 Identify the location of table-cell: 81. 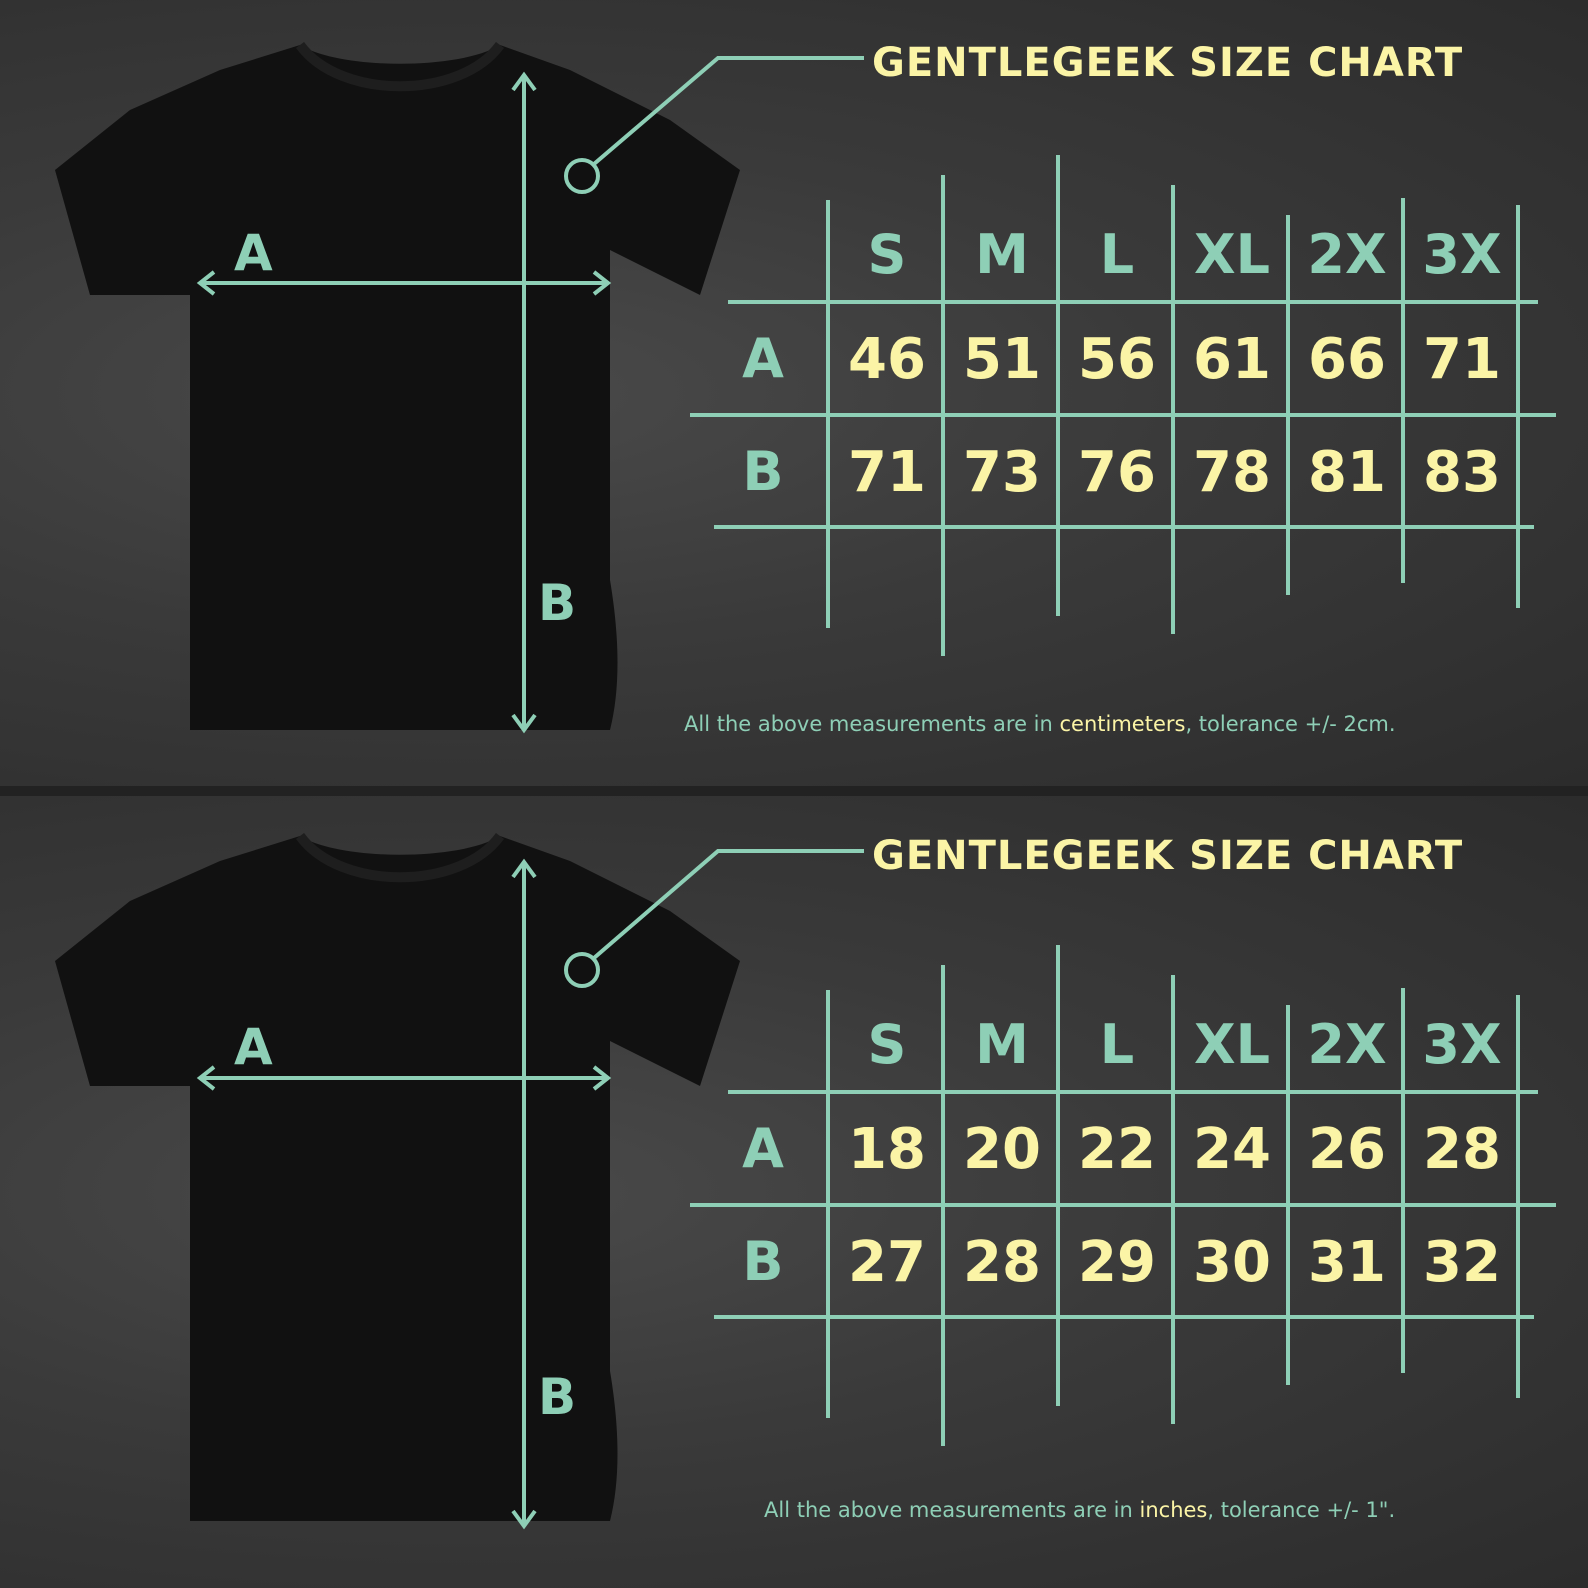
(1347, 472).